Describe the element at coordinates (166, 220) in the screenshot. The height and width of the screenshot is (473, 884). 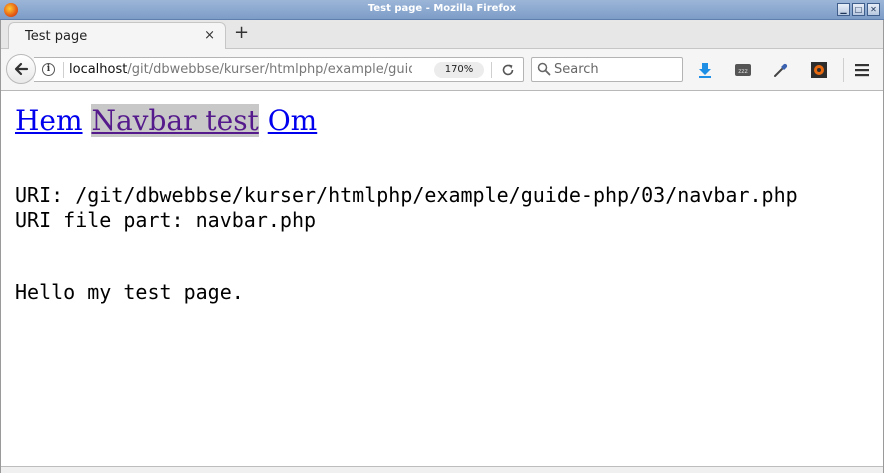
I see `uri-file-line: URI file part: navbar.php` at that location.